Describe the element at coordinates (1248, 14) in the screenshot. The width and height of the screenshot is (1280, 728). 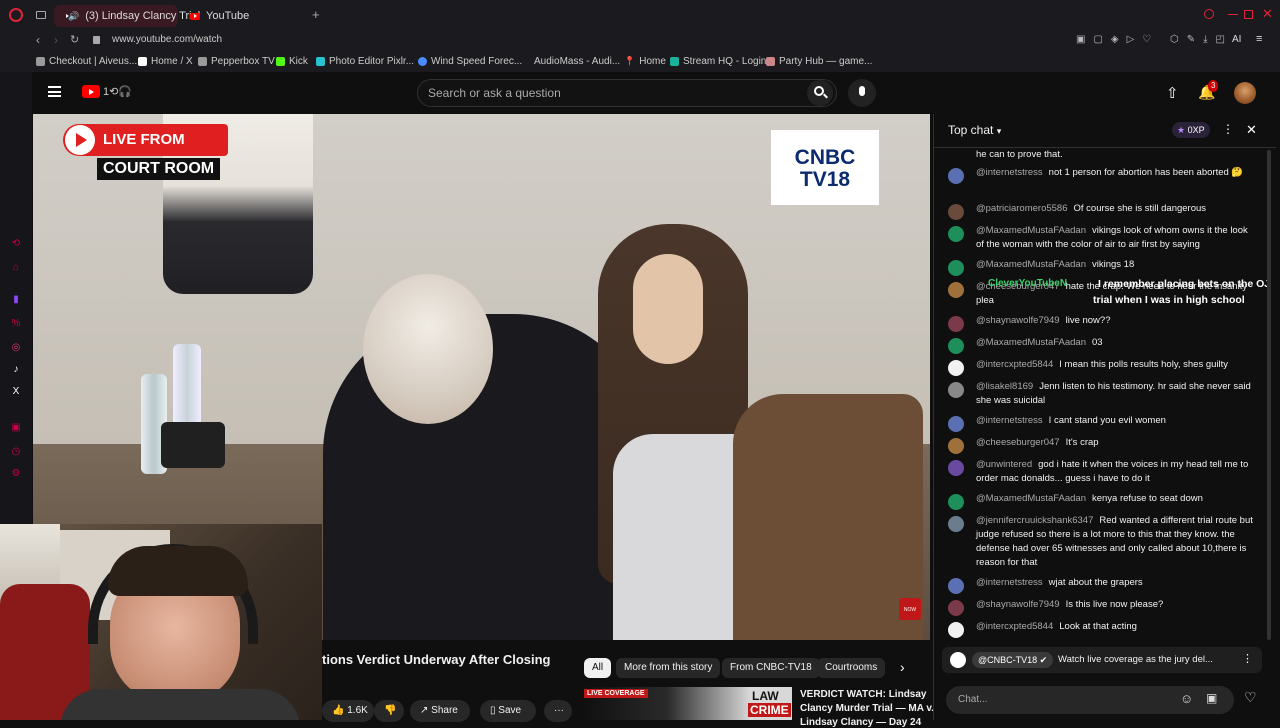
I see `maximize-icon` at that location.